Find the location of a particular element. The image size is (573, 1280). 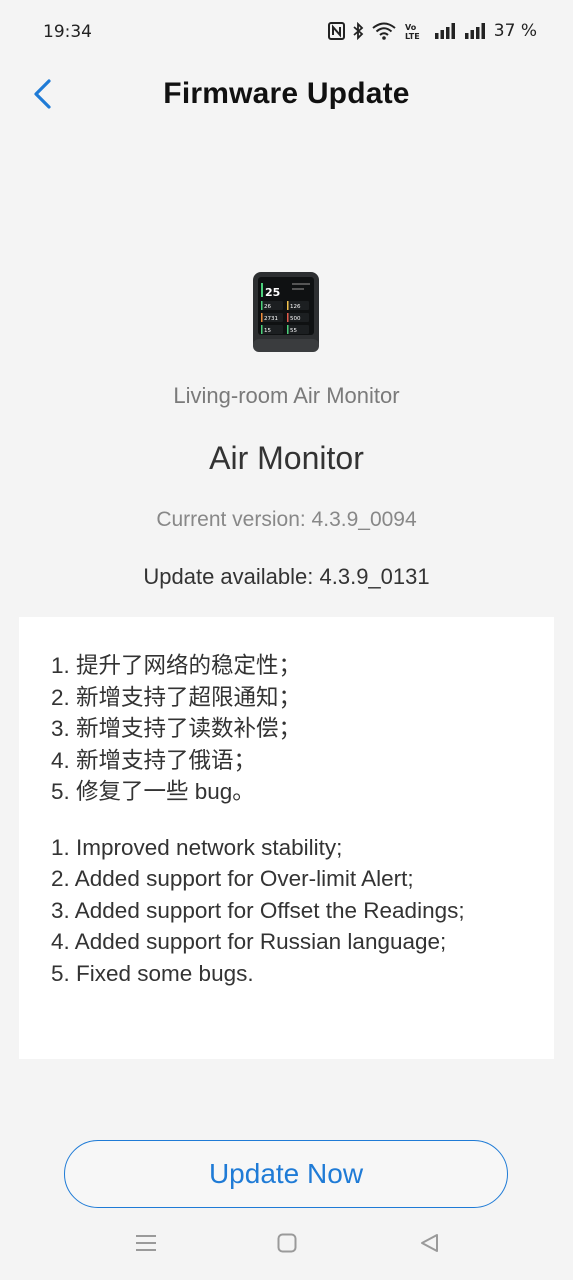

release-note-zh: 1. 提升了网络的稳定性； is located at coordinates (176, 665).